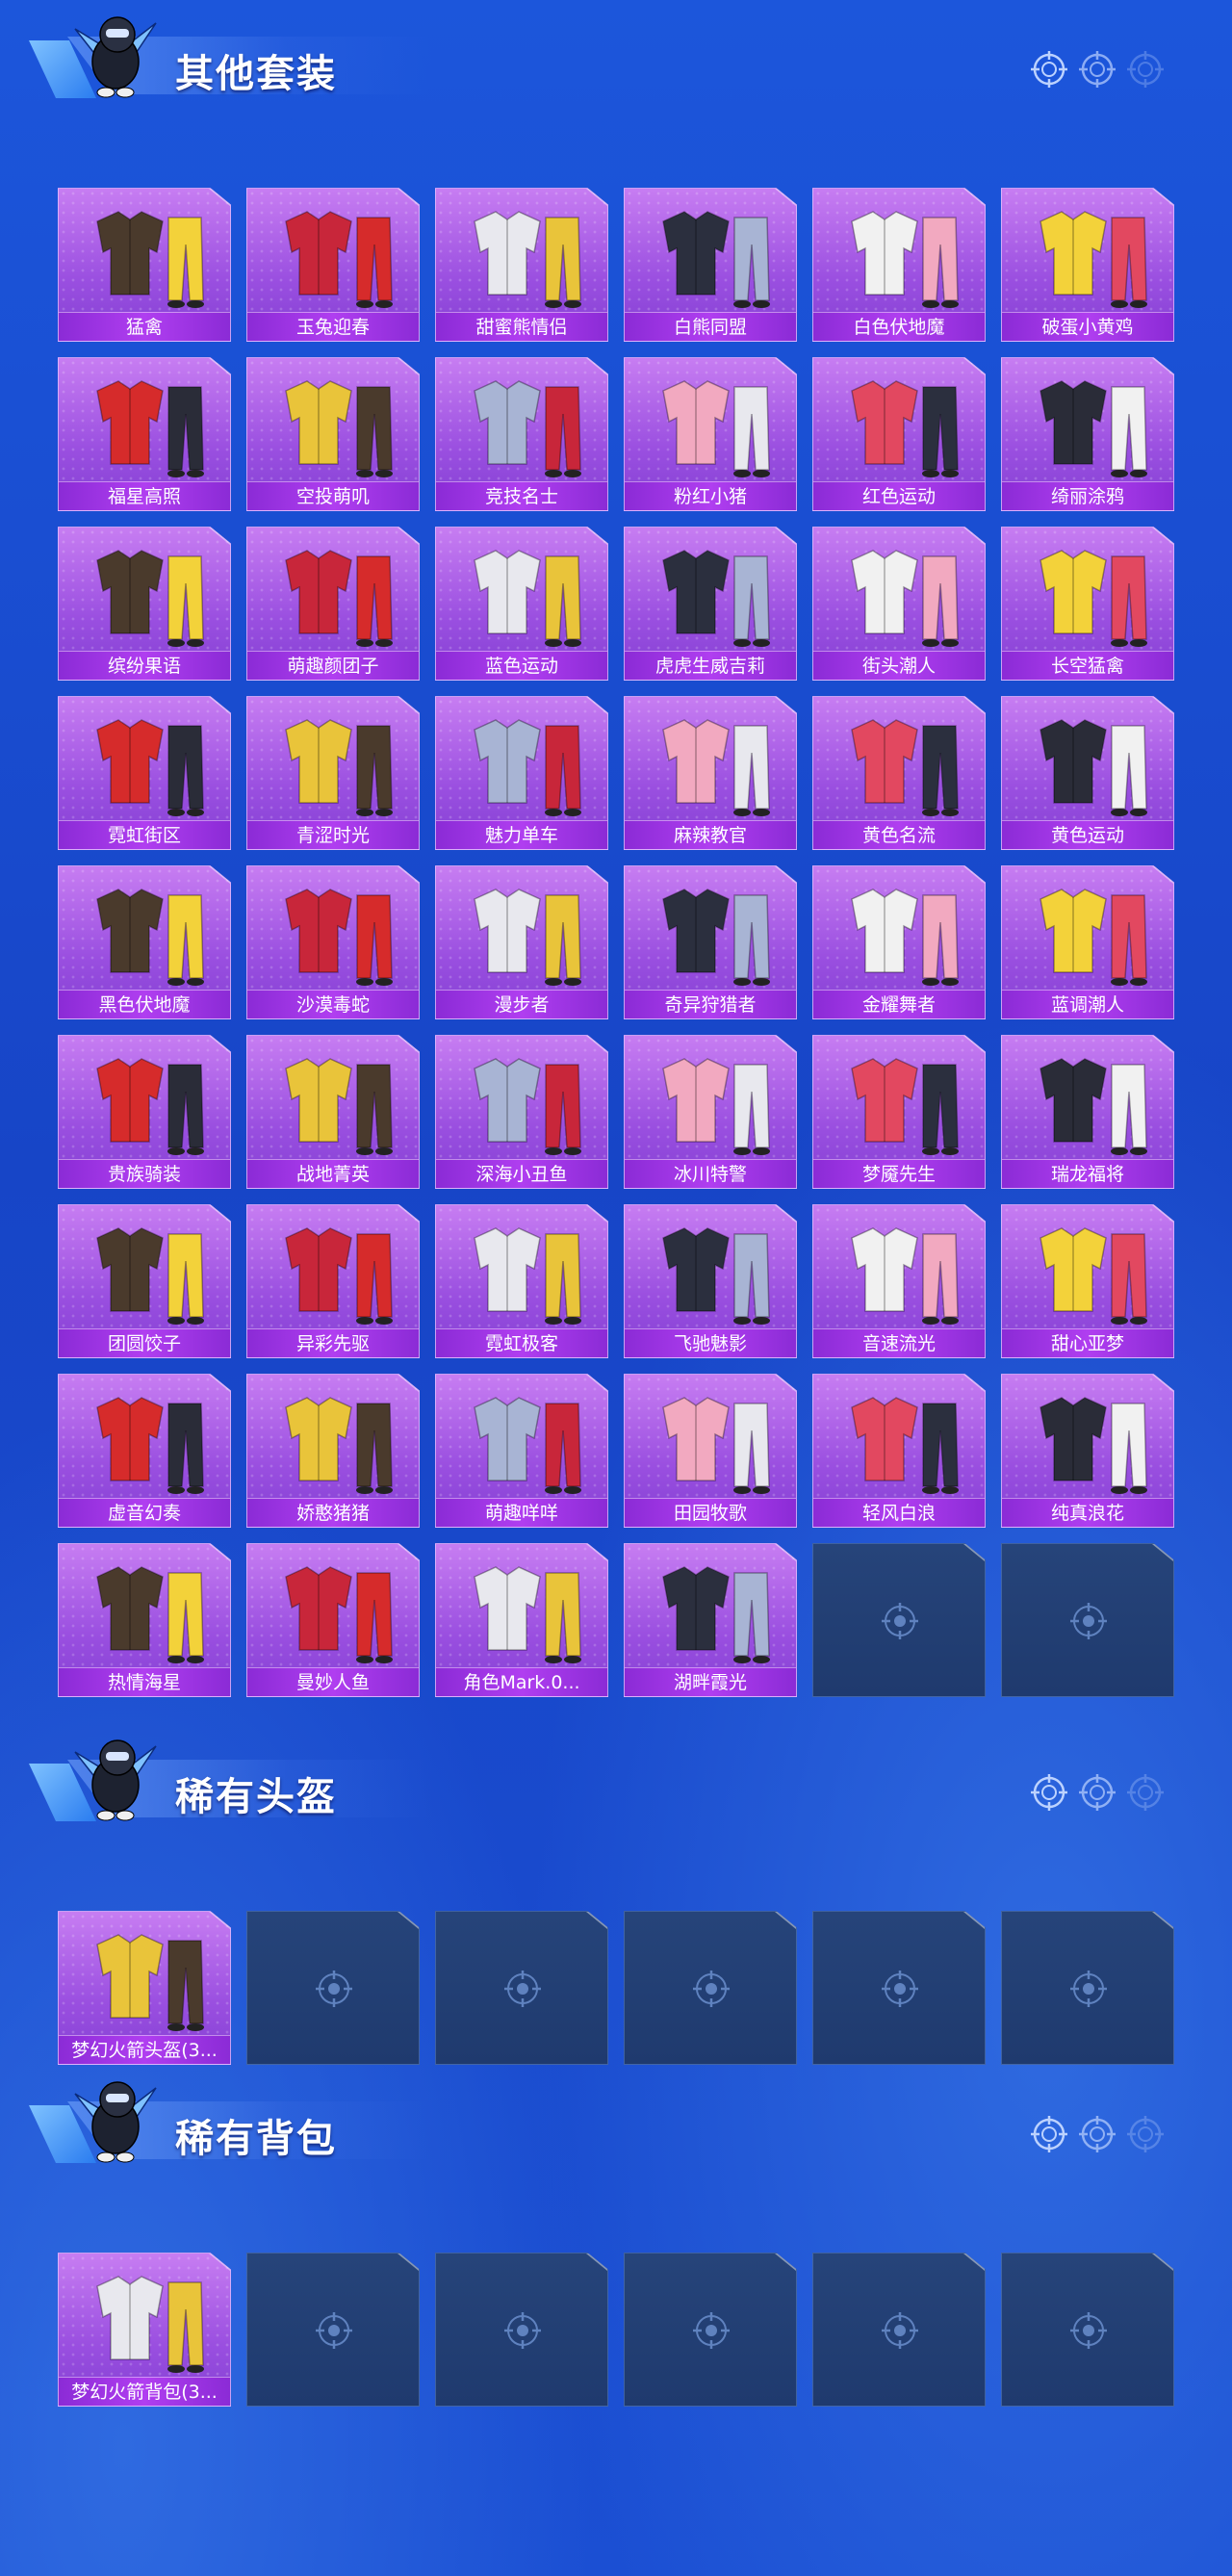 This screenshot has height=2576, width=1232. Describe the element at coordinates (1087, 942) in the screenshot. I see `item-tile: 蓝调潮人` at that location.